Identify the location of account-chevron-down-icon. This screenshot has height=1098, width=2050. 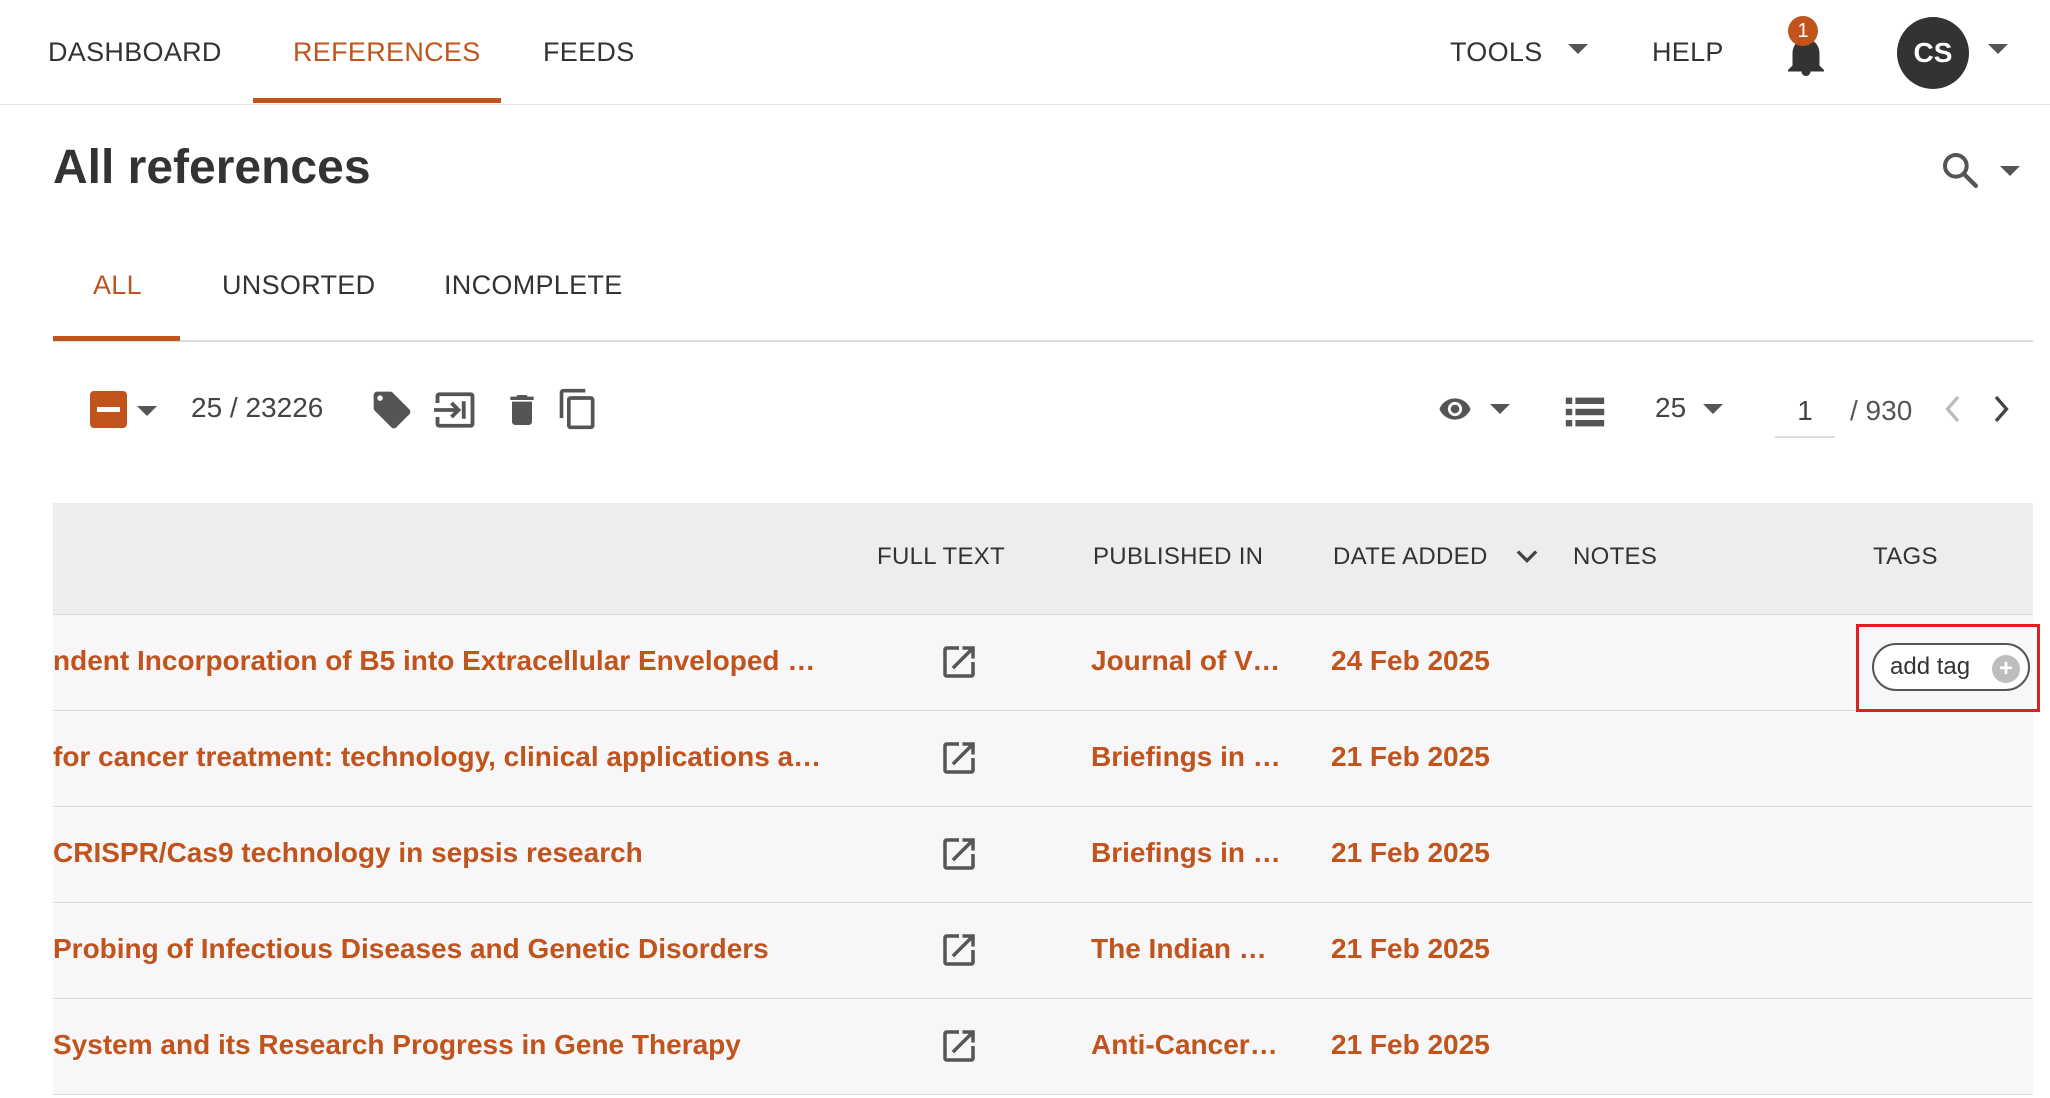
(1998, 49).